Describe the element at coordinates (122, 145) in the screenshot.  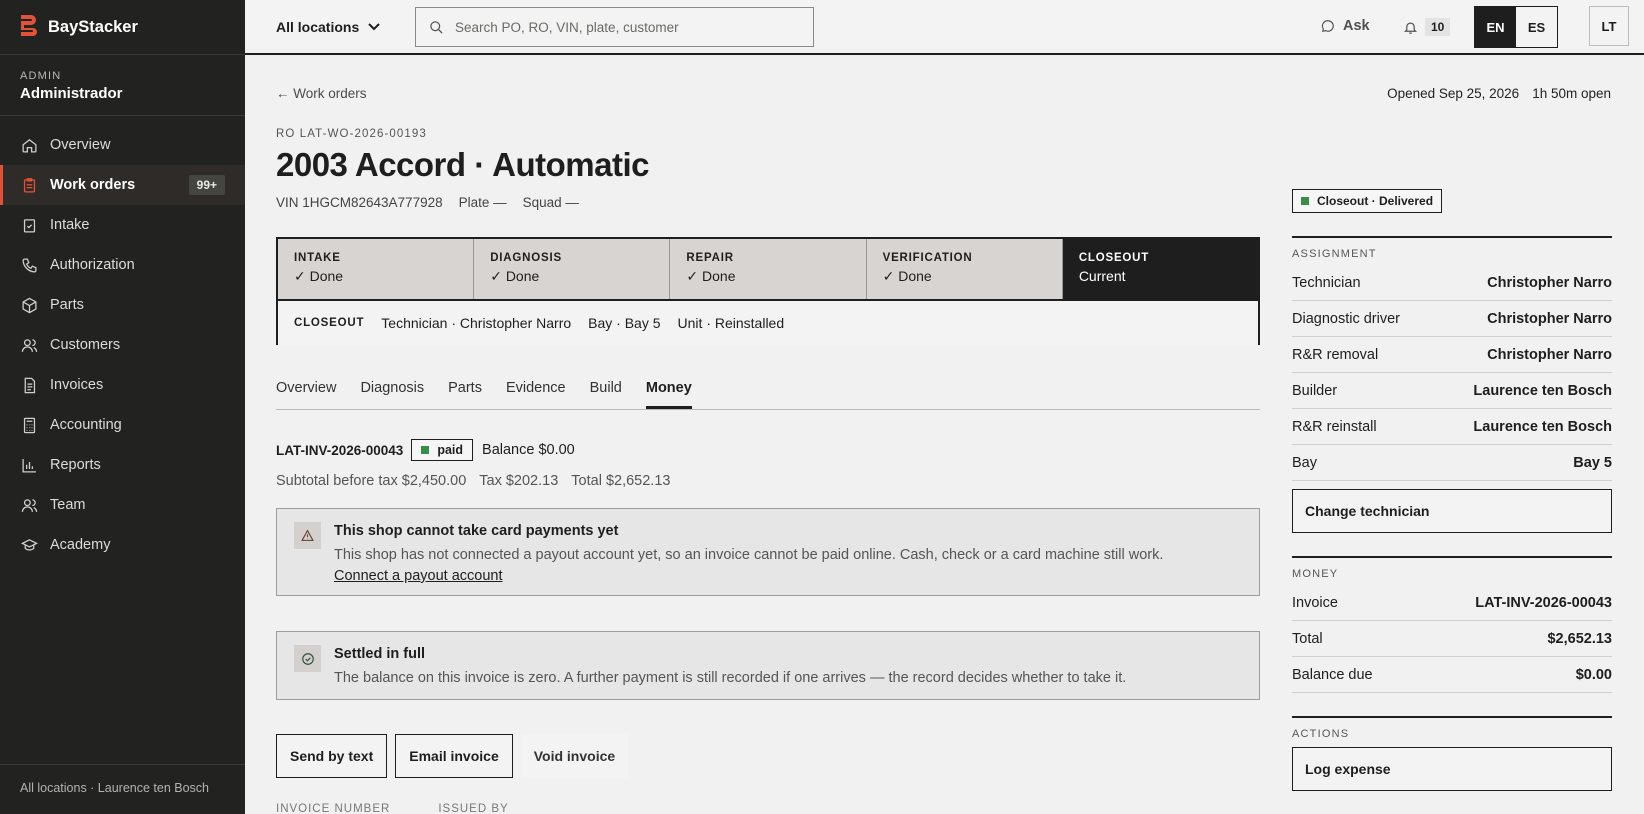
I see `sidebar-item-overview: Overview` at that location.